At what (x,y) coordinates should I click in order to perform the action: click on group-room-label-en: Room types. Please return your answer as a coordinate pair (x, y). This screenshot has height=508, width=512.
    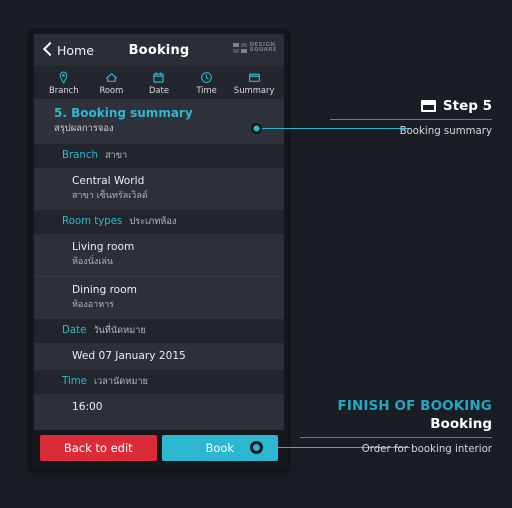
    Looking at the image, I should click on (92, 221).